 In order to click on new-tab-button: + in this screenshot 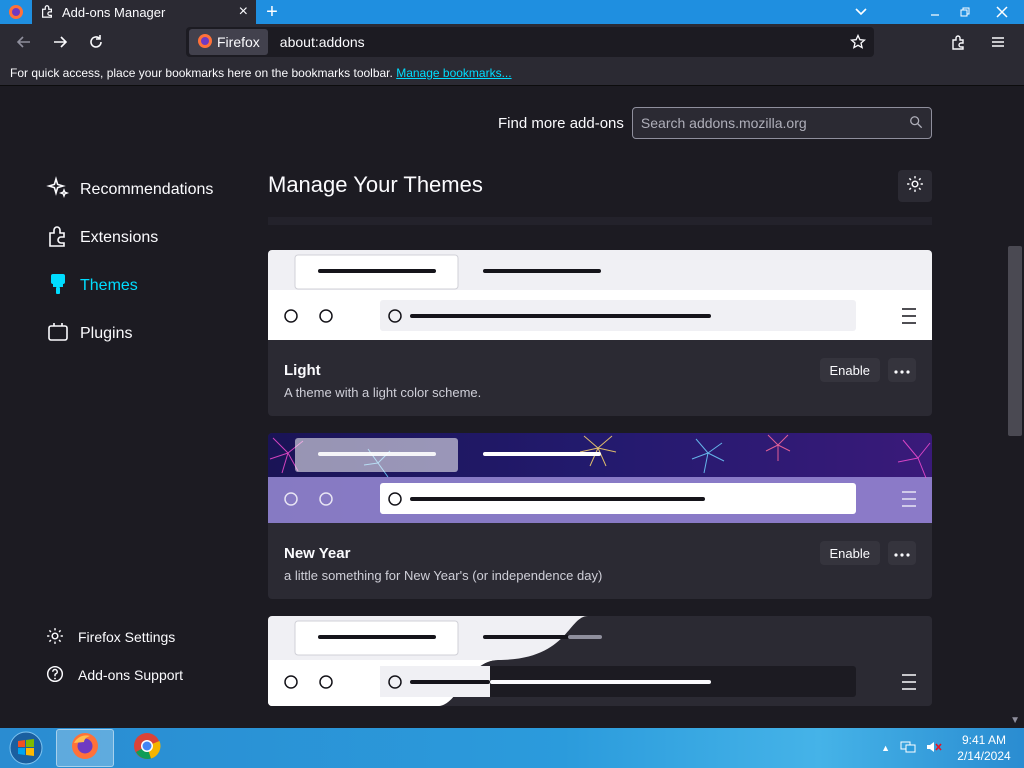, I will do `click(272, 12)`.